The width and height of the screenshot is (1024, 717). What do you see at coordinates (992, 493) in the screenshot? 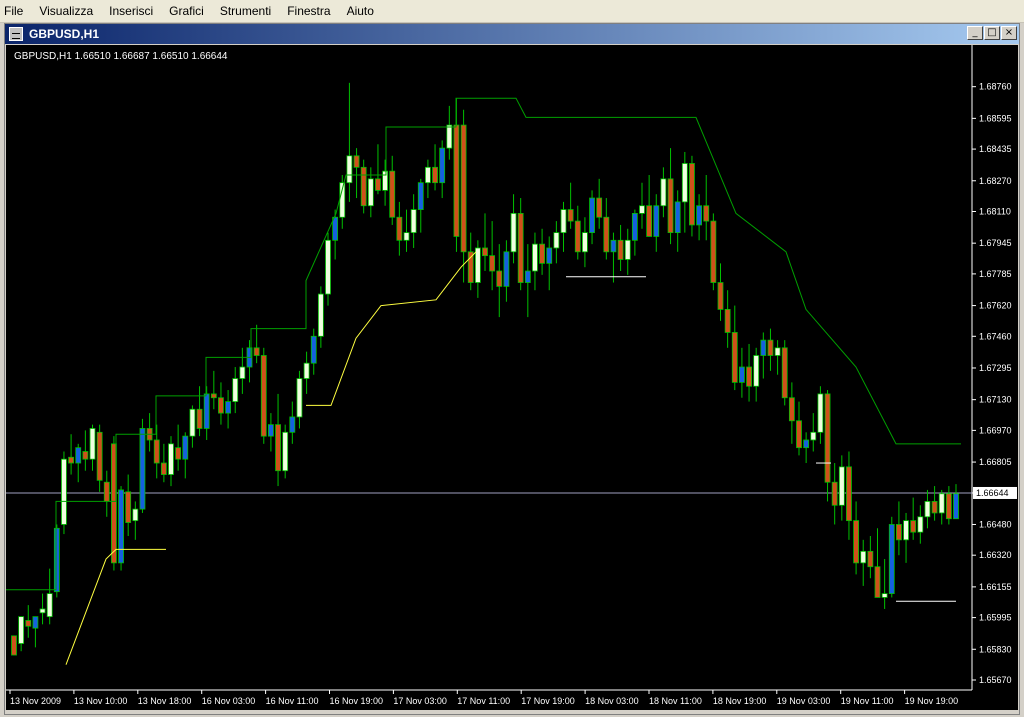
I see `current-price-label: 1.66644` at bounding box center [992, 493].